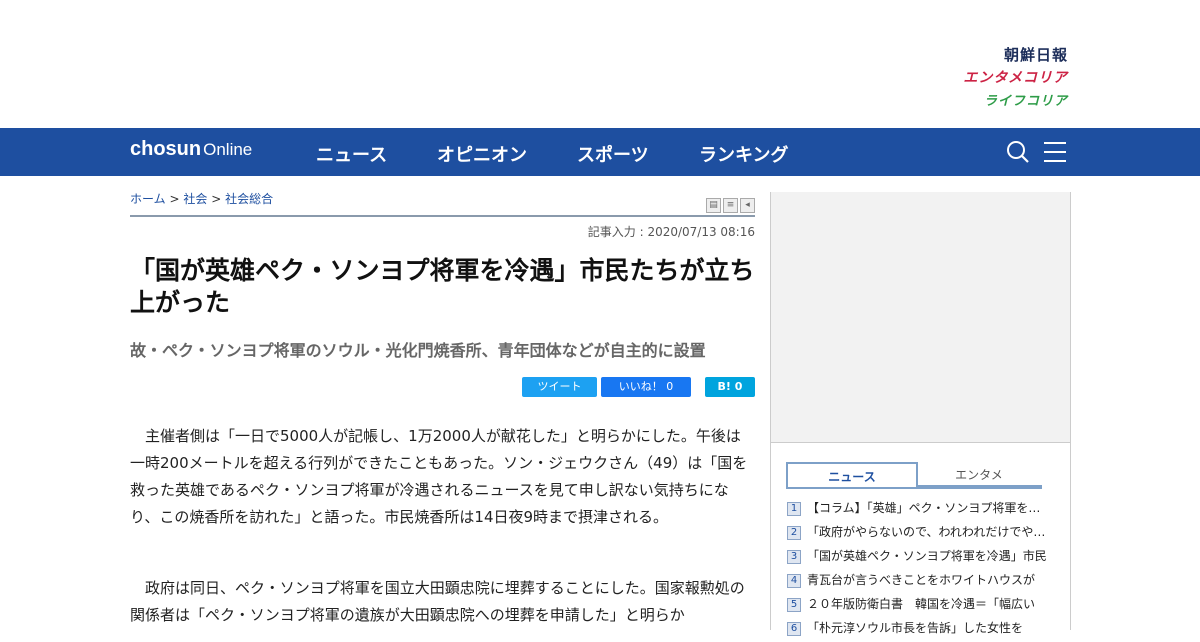  What do you see at coordinates (1015, 101) in the screenshot?
I see `life-korea-logo: ライフコリア` at bounding box center [1015, 101].